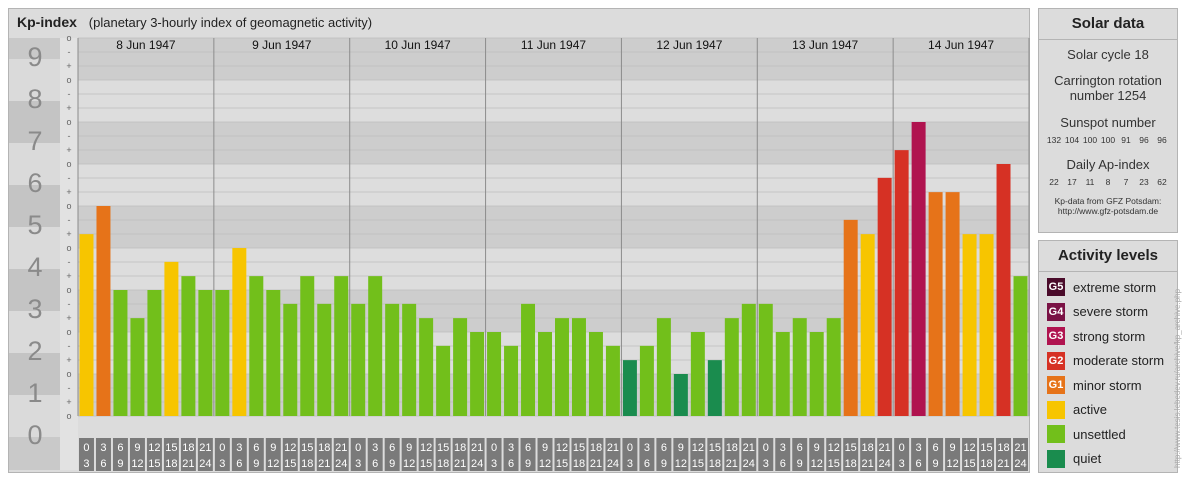 This screenshot has width=1184, height=480. Describe the element at coordinates (34, 393) in the screenshot. I see `y-tick-label: 1` at that location.